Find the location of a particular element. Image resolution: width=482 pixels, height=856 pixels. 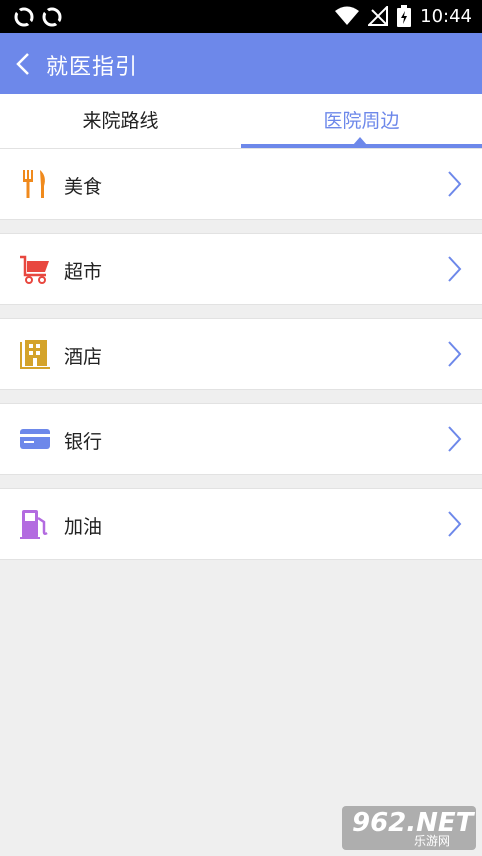

bank-card-icon is located at coordinates (35, 439).